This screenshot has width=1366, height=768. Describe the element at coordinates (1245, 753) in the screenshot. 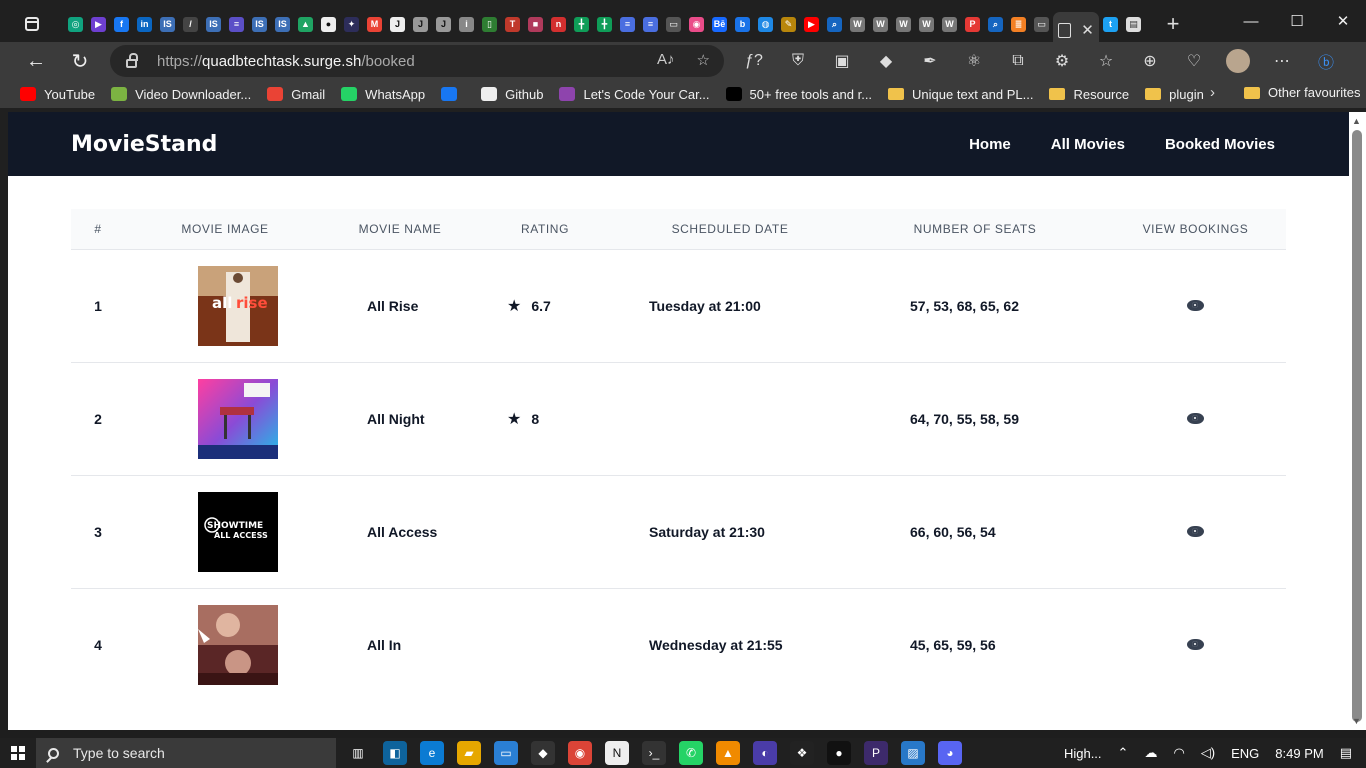

I see `language-indicator: ENG` at that location.